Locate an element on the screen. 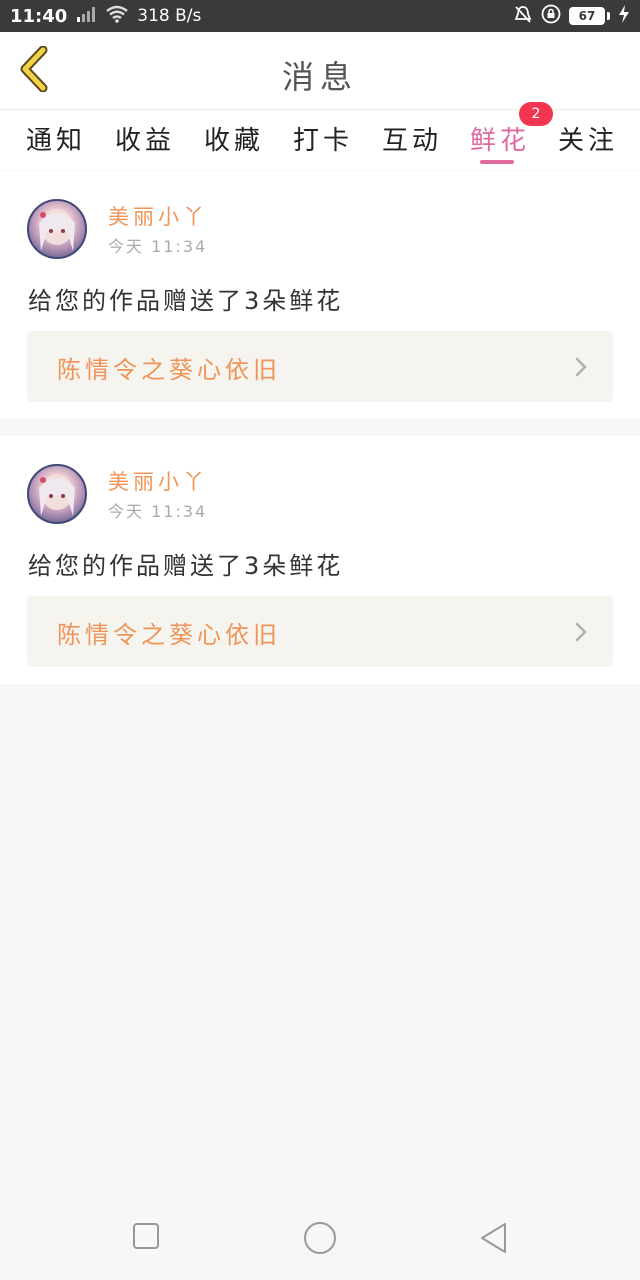 This screenshot has width=640, height=1280. tab-flowers: 鲜花 is located at coordinates (500, 138).